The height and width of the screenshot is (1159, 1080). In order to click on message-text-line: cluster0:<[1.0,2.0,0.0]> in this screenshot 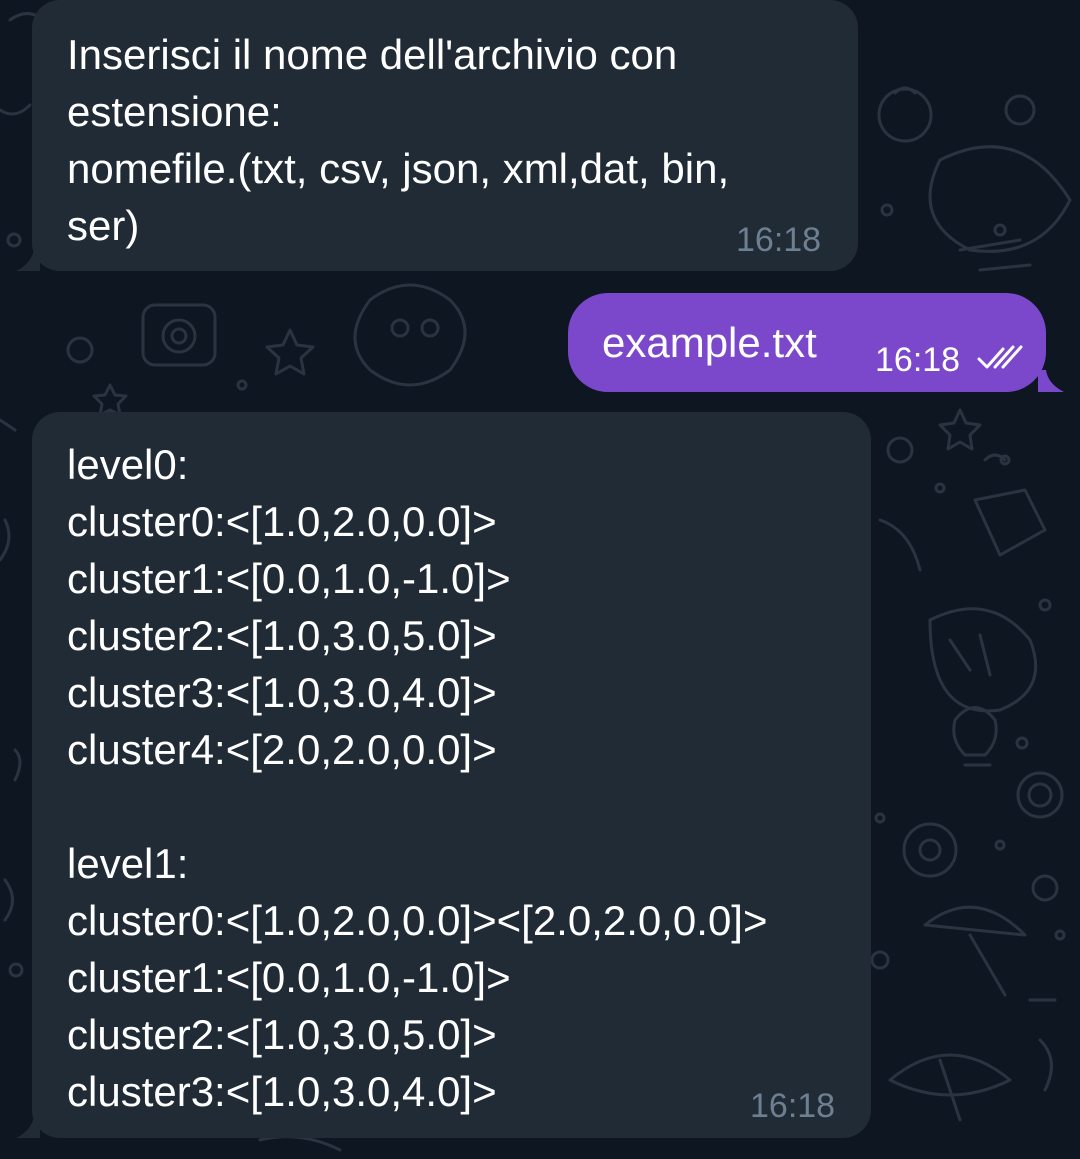, I will do `click(282, 521)`.